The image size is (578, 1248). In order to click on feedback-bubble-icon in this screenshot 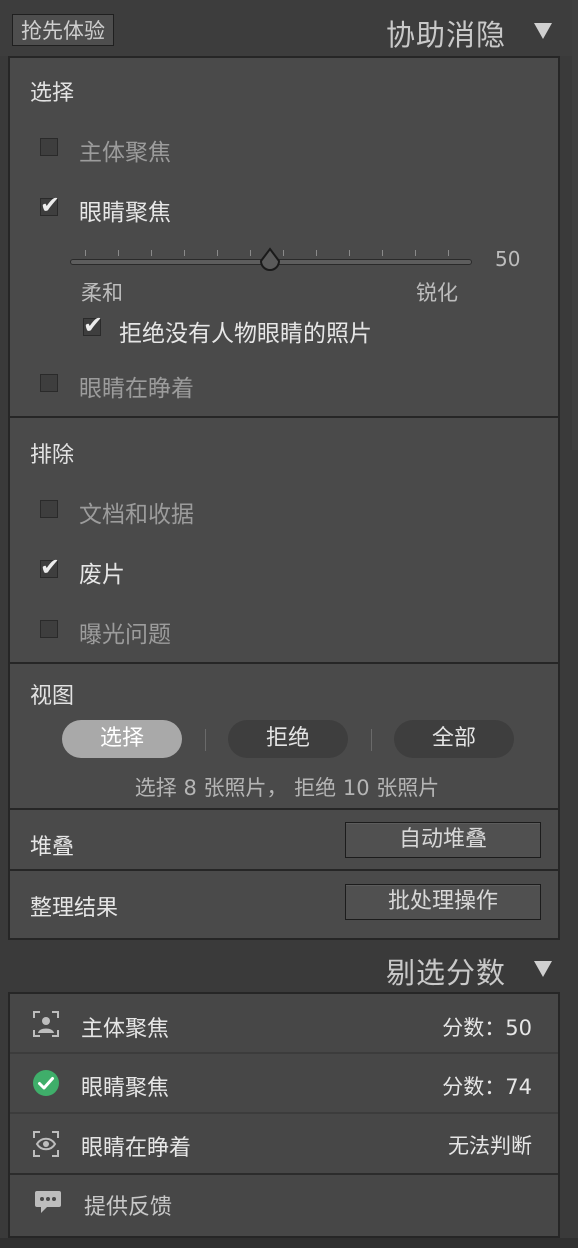, I will do `click(48, 1202)`.